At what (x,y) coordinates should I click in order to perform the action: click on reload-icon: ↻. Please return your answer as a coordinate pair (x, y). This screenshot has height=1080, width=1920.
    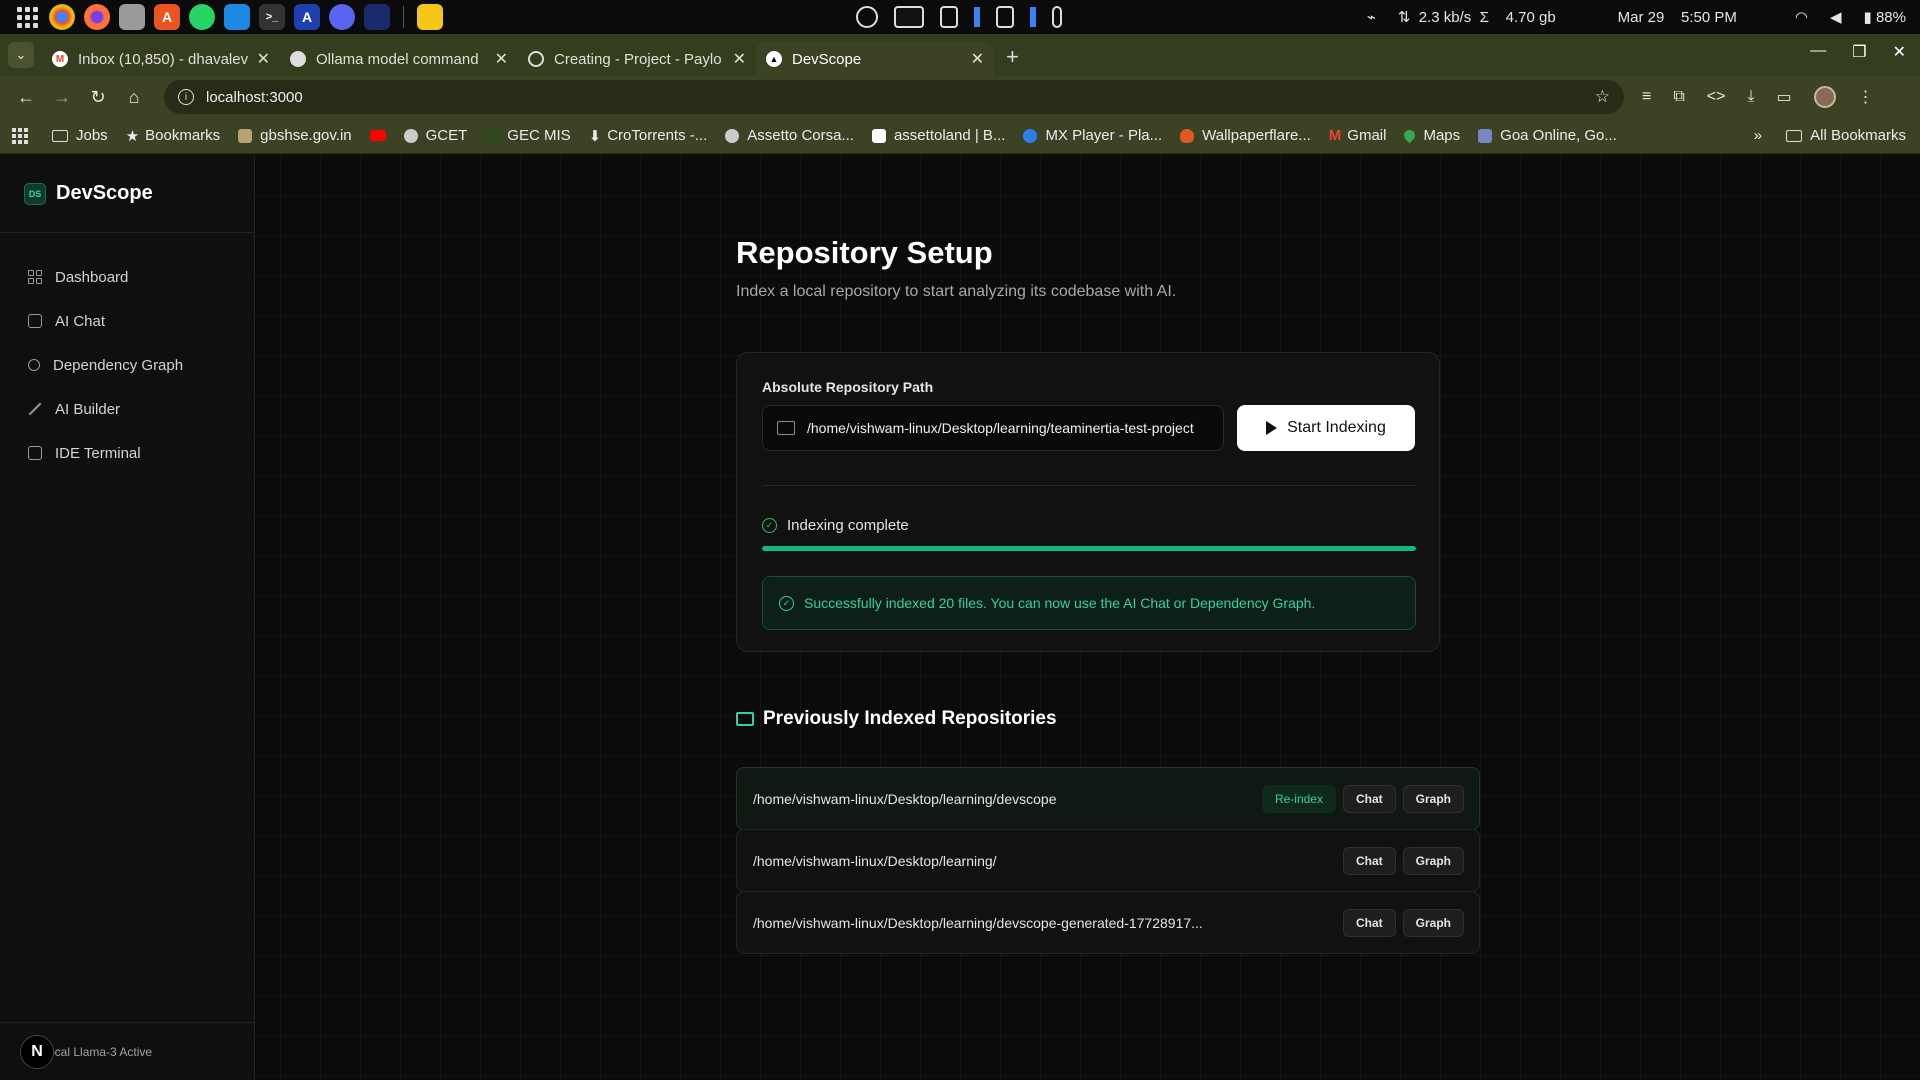
    Looking at the image, I should click on (98, 97).